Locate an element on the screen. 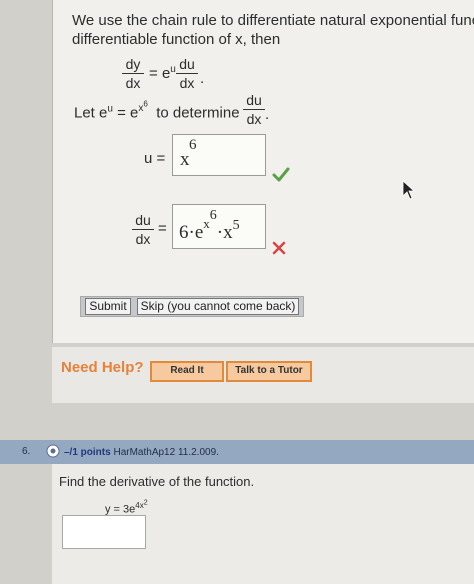  dudx-coef: 6 is located at coordinates (184, 232).